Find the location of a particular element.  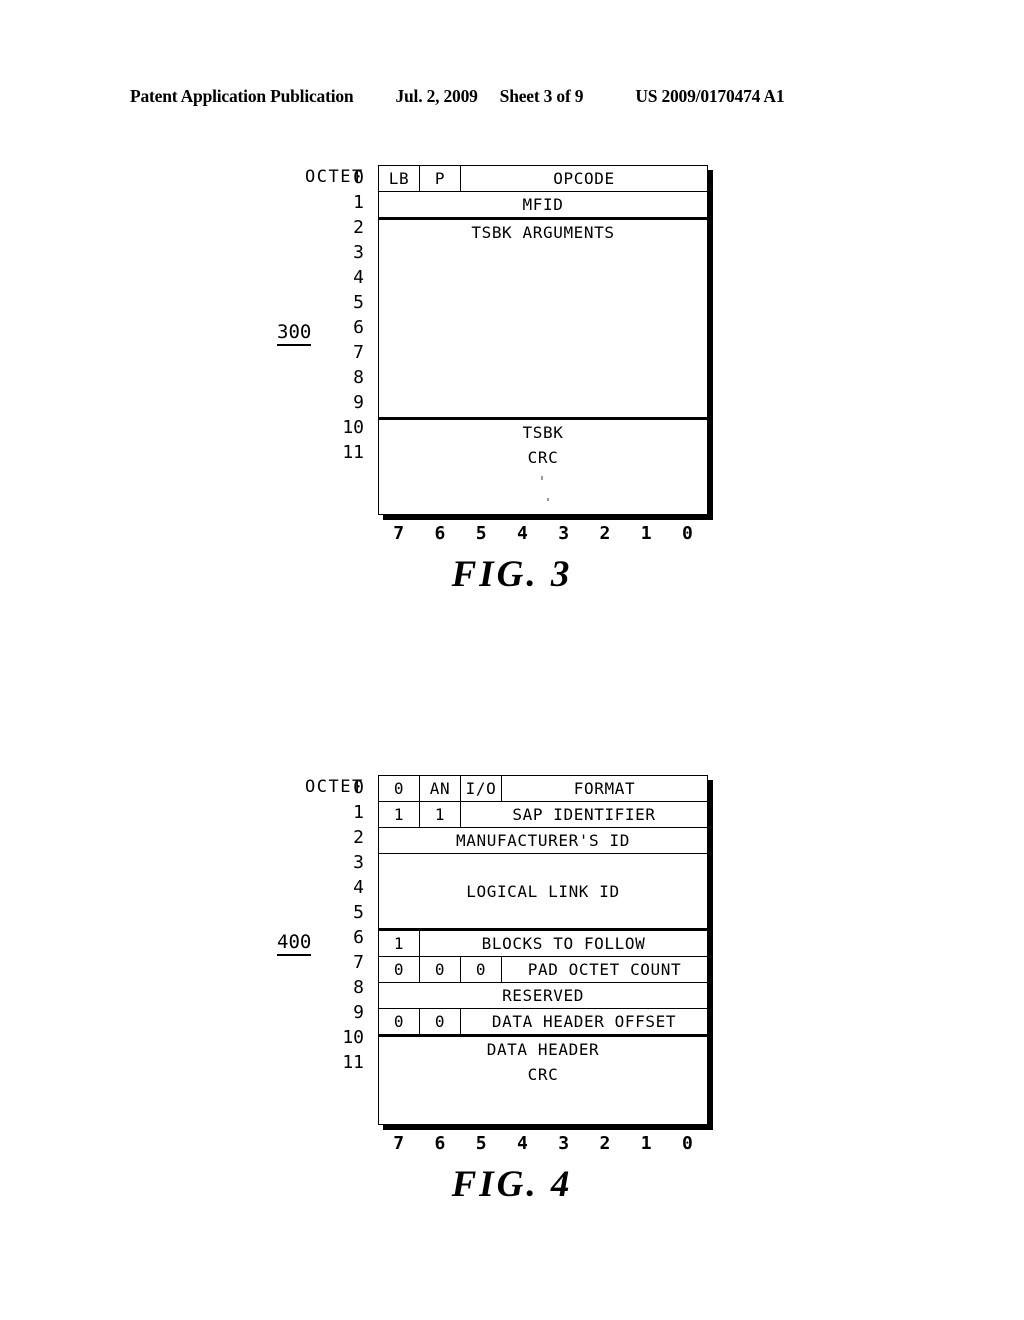

table-row: LOGICAL LINK ID is located at coordinates (543, 891).